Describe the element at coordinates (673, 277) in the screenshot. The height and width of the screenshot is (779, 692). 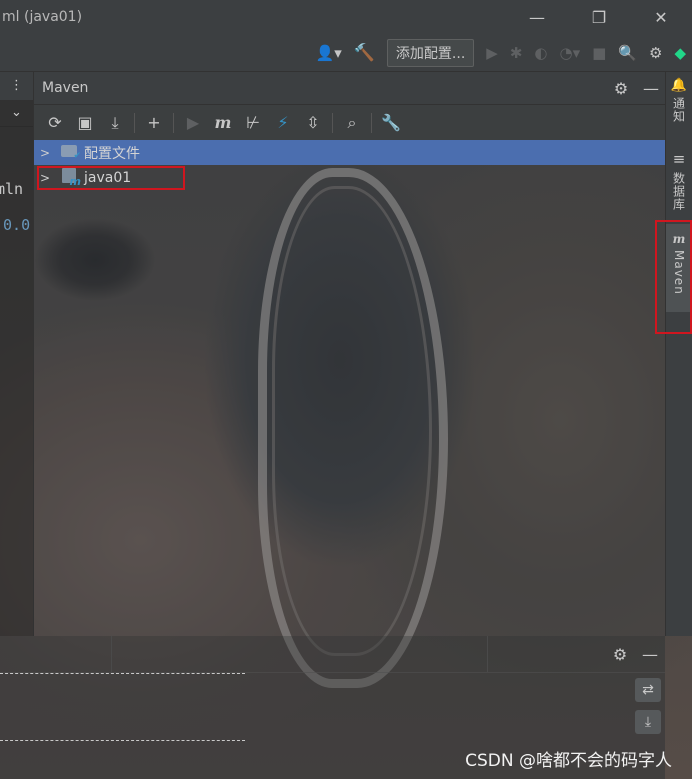
I see `highlight-box-maven-tab` at that location.